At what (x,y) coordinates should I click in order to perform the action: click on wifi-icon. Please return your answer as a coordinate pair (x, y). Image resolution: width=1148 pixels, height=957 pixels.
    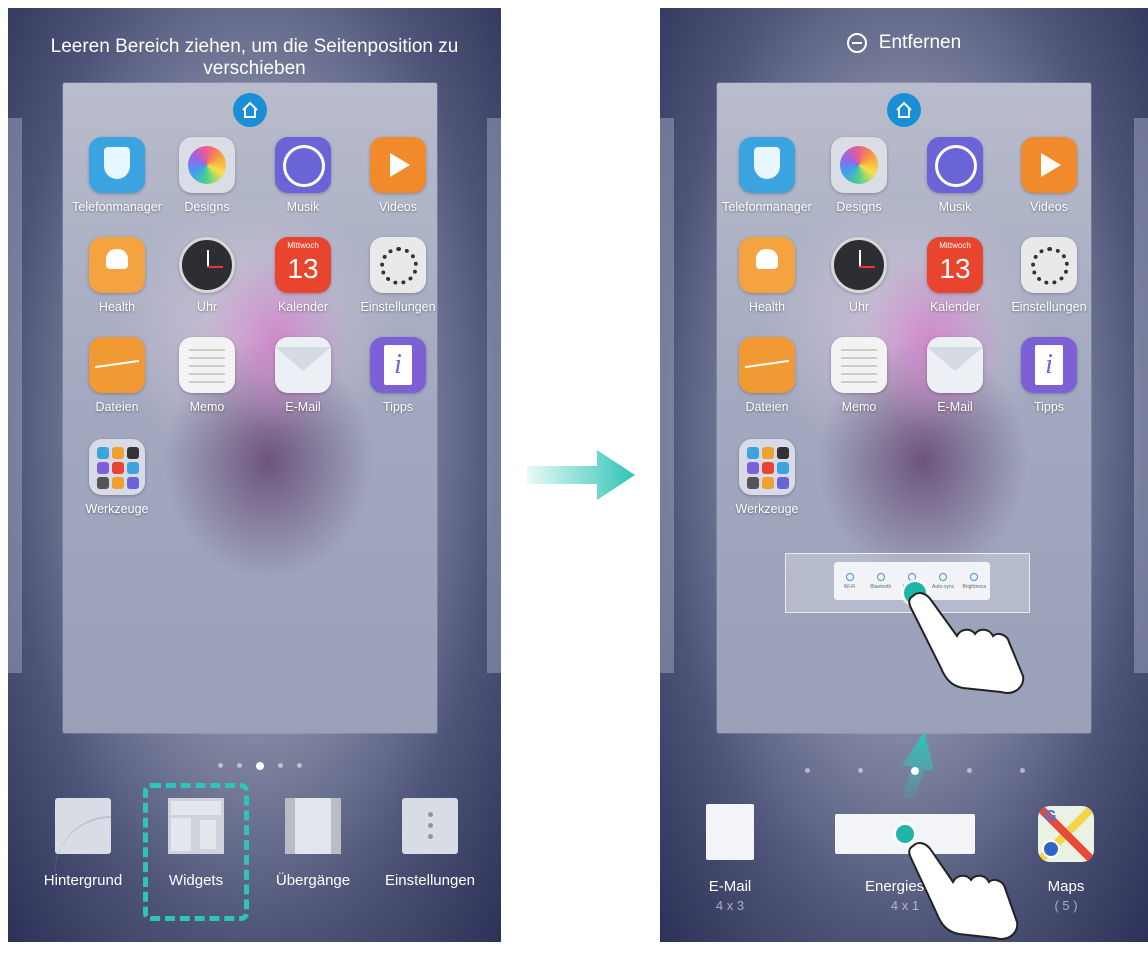
    Looking at the image, I should click on (849, 576).